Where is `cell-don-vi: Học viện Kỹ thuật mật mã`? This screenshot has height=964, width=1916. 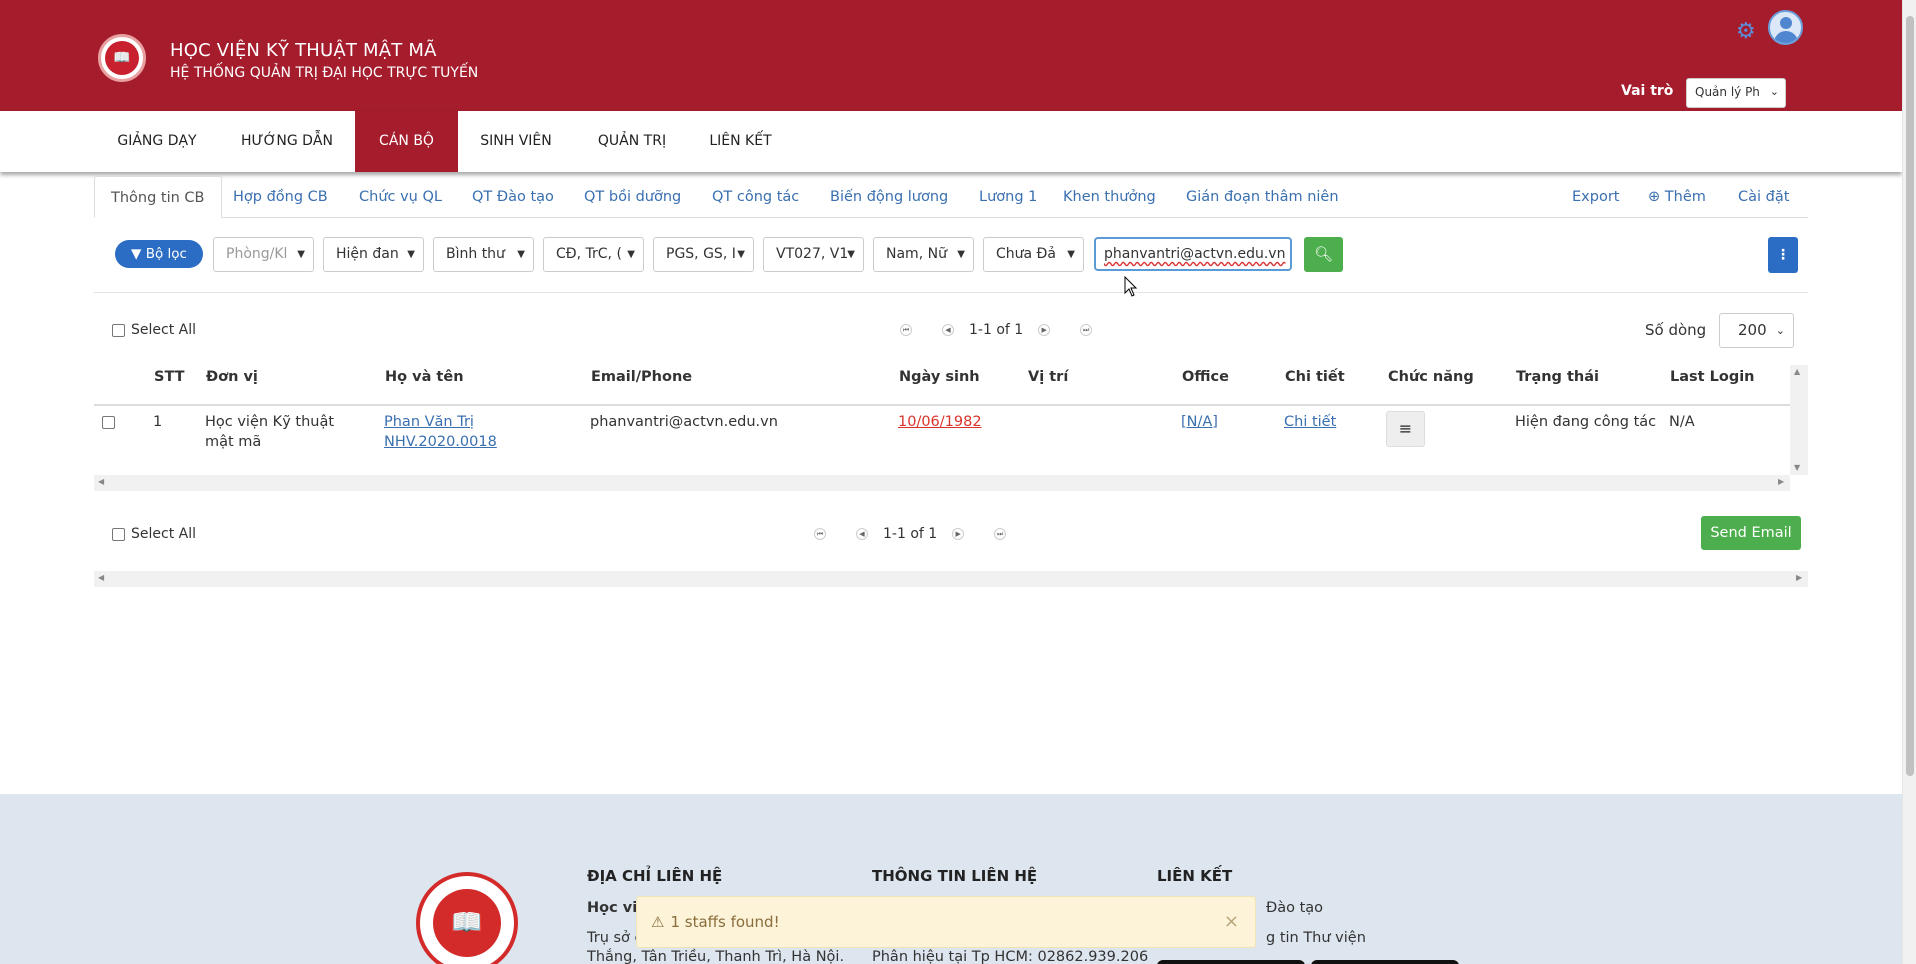
cell-don-vi: Học viện Kỹ thuật mật mã is located at coordinates (270, 432).